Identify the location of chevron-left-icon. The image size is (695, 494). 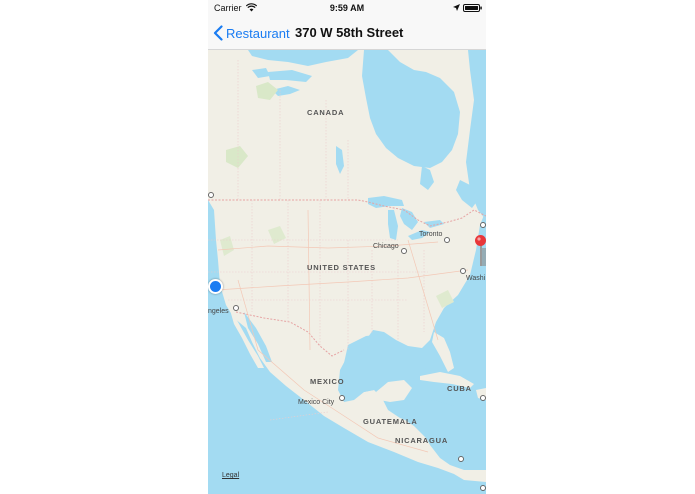
(218, 33).